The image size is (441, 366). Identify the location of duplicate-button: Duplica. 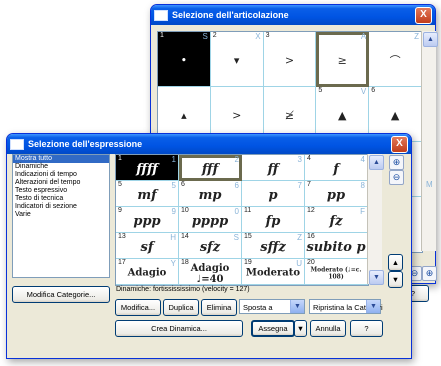
(181, 307).